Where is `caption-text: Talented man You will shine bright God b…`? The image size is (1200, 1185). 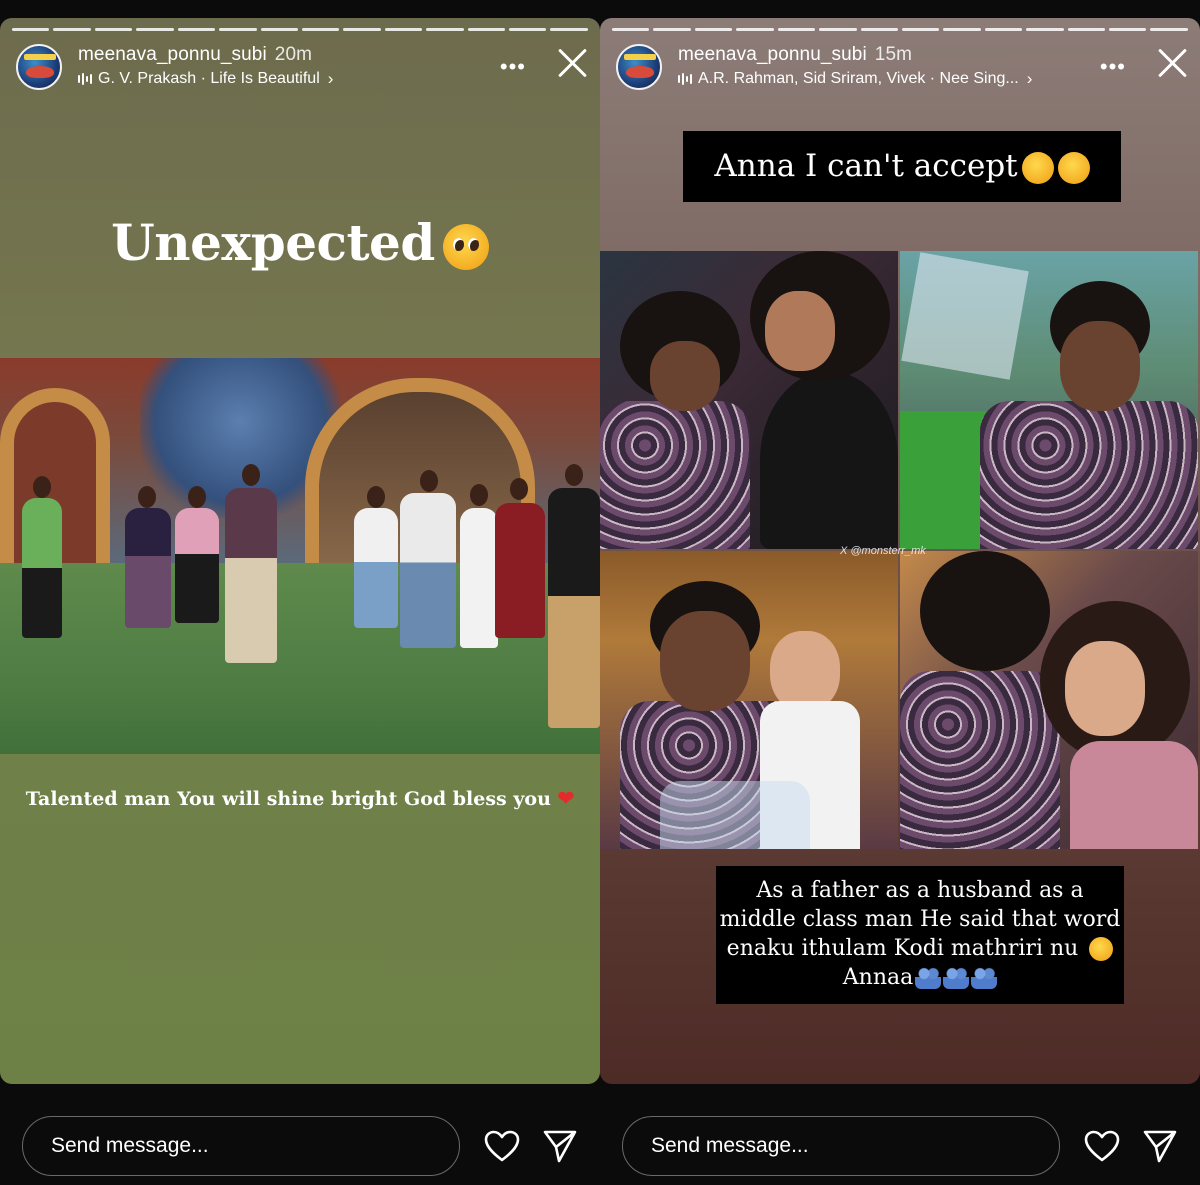
caption-text: Talented man You will shine bright God b… is located at coordinates (288, 799).